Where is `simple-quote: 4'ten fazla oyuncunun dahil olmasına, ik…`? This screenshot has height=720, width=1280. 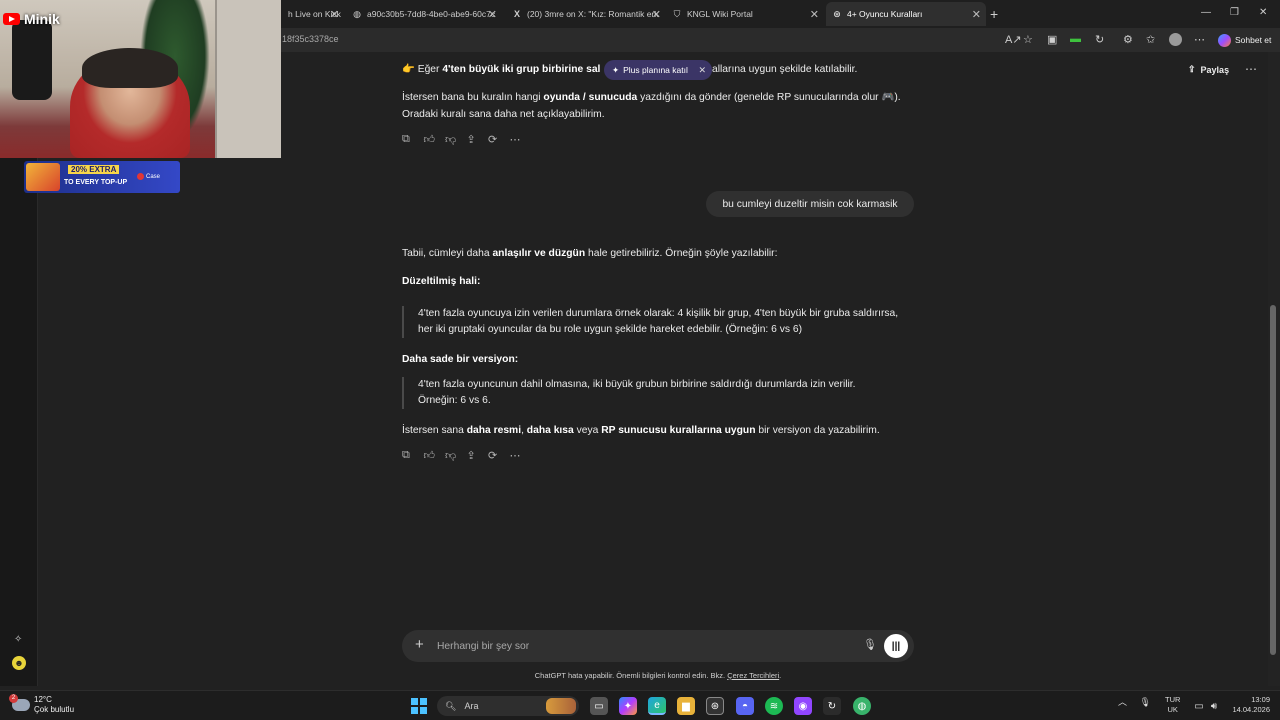 simple-quote: 4'ten fazla oyuncunun dahil olmasına, ik… is located at coordinates (629, 393).